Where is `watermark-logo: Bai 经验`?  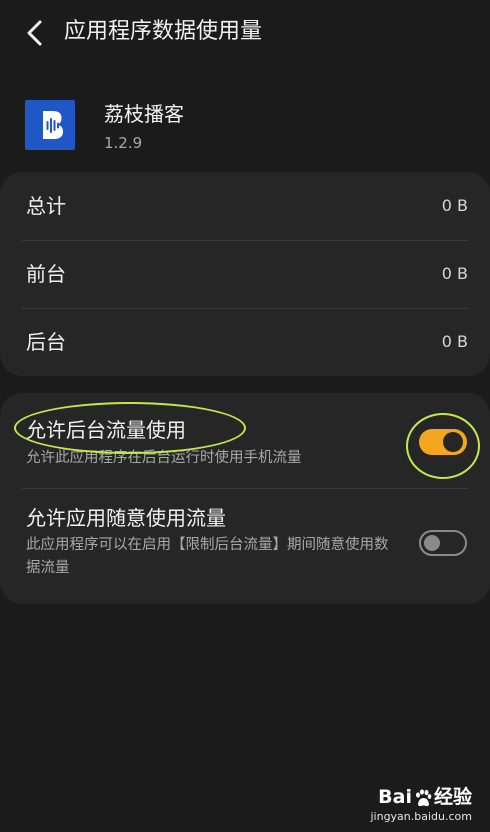 watermark-logo: Bai 经验 is located at coordinates (425, 797).